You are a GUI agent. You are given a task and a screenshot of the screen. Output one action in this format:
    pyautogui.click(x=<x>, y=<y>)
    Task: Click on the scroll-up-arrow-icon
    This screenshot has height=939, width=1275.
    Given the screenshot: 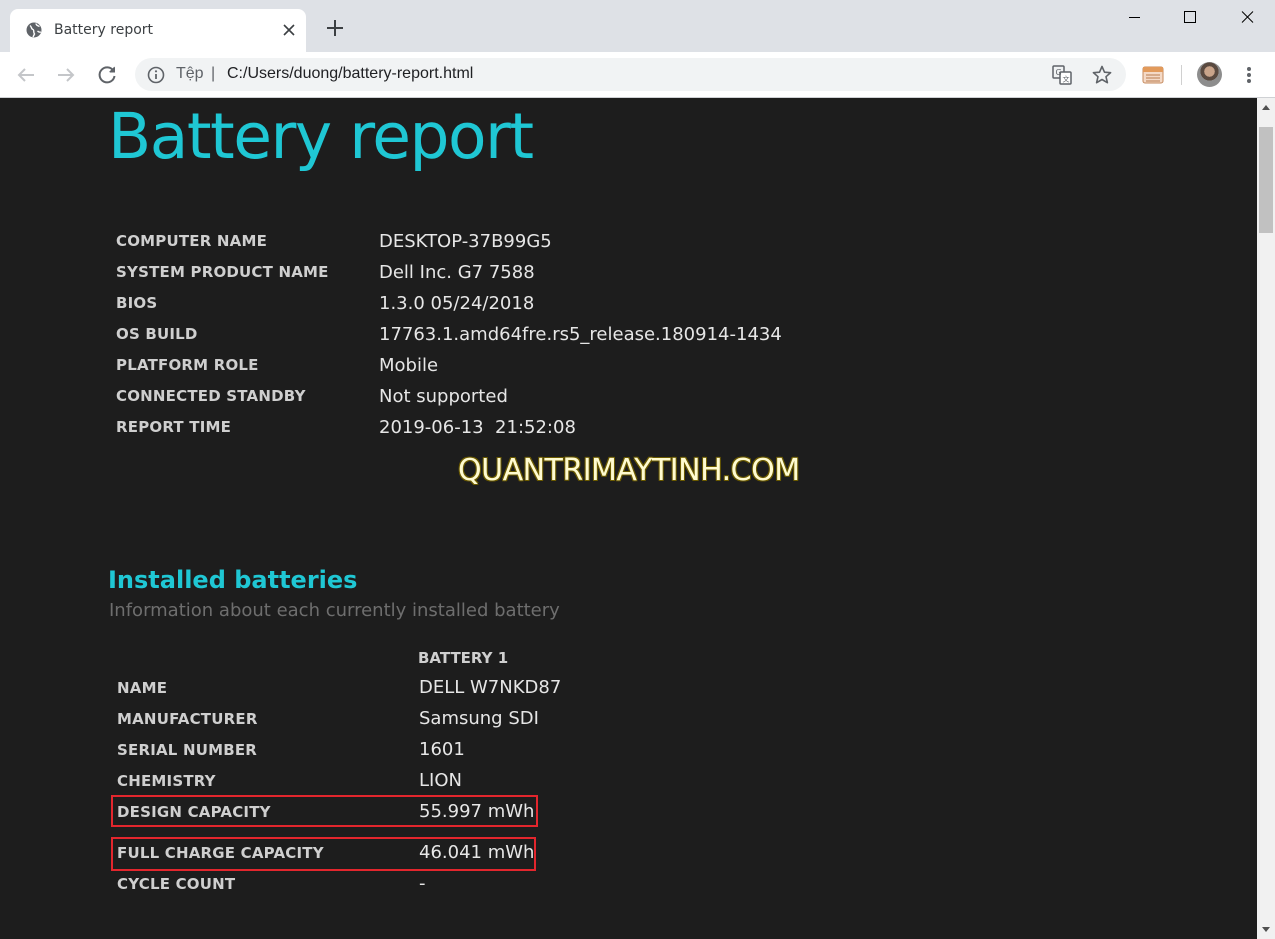 What is the action you would take?
    pyautogui.click(x=1266, y=107)
    